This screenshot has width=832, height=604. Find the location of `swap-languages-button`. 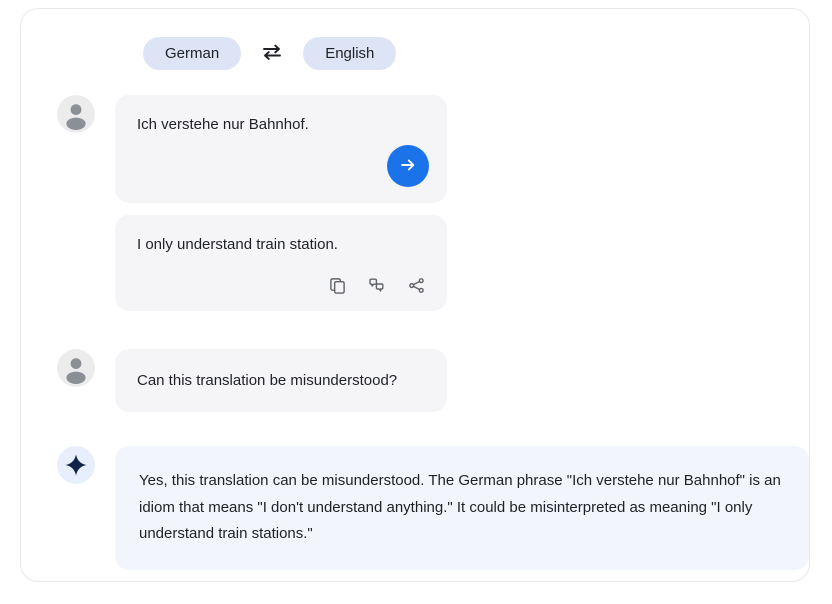

swap-languages-button is located at coordinates (272, 53).